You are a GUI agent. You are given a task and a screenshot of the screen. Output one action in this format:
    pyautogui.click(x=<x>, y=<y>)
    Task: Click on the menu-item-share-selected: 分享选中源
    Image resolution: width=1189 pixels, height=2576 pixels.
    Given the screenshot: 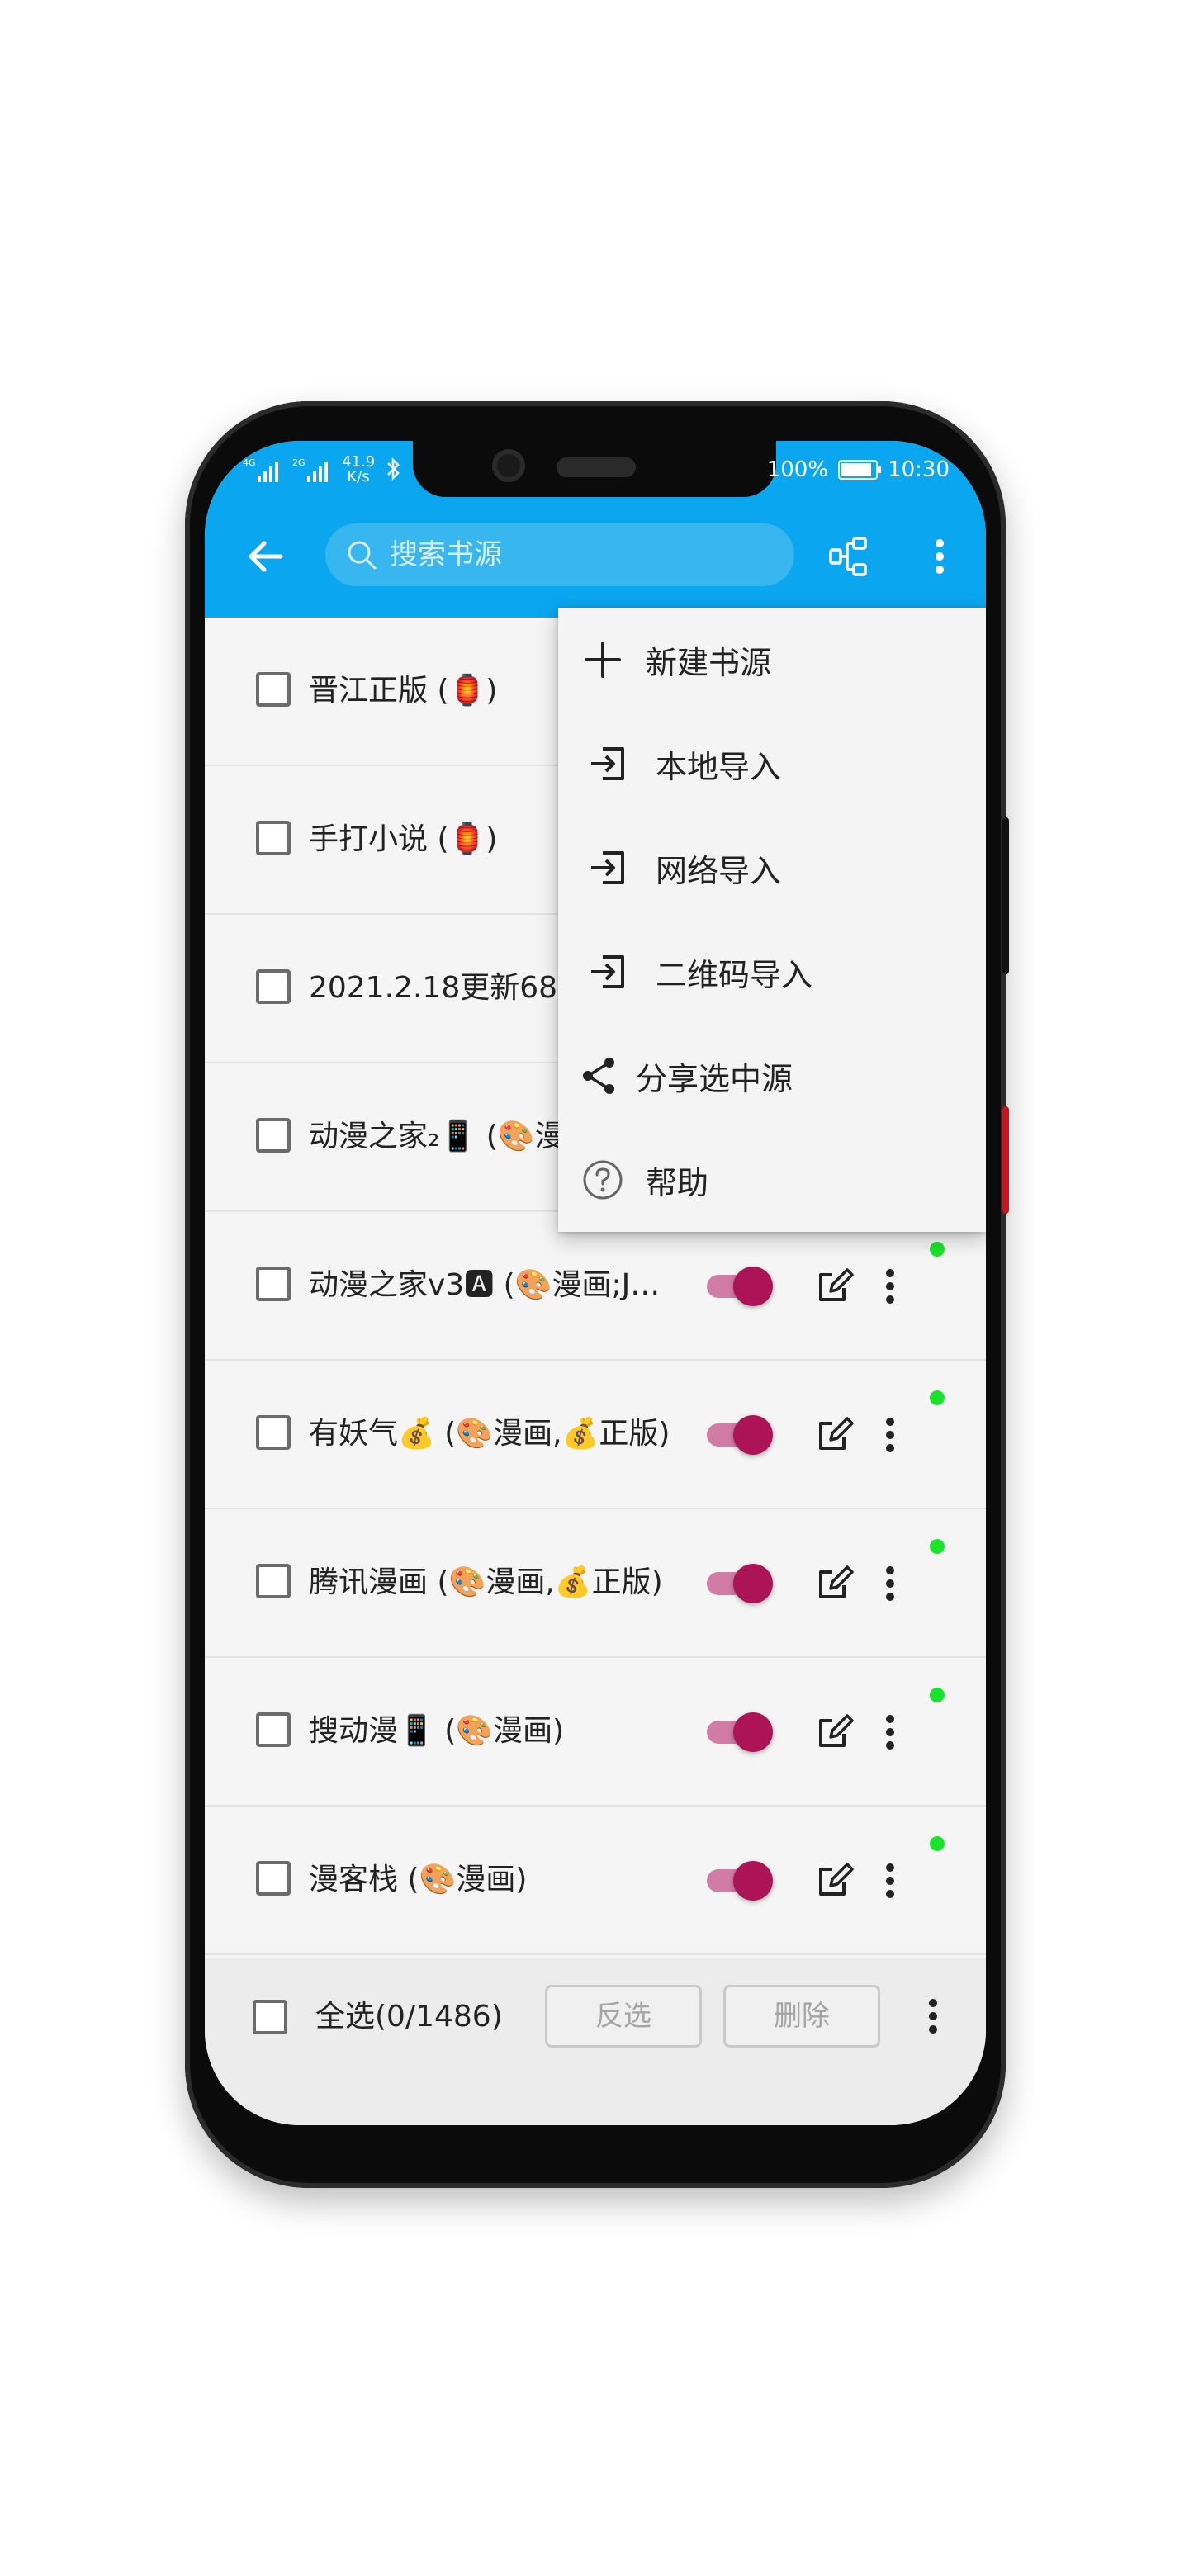 What is the action you would take?
    pyautogui.click(x=772, y=1076)
    